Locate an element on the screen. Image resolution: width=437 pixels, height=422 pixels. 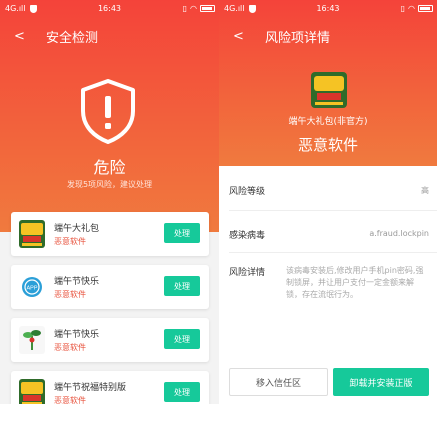
risk-level-value: 高 is located at coordinates (425, 190).